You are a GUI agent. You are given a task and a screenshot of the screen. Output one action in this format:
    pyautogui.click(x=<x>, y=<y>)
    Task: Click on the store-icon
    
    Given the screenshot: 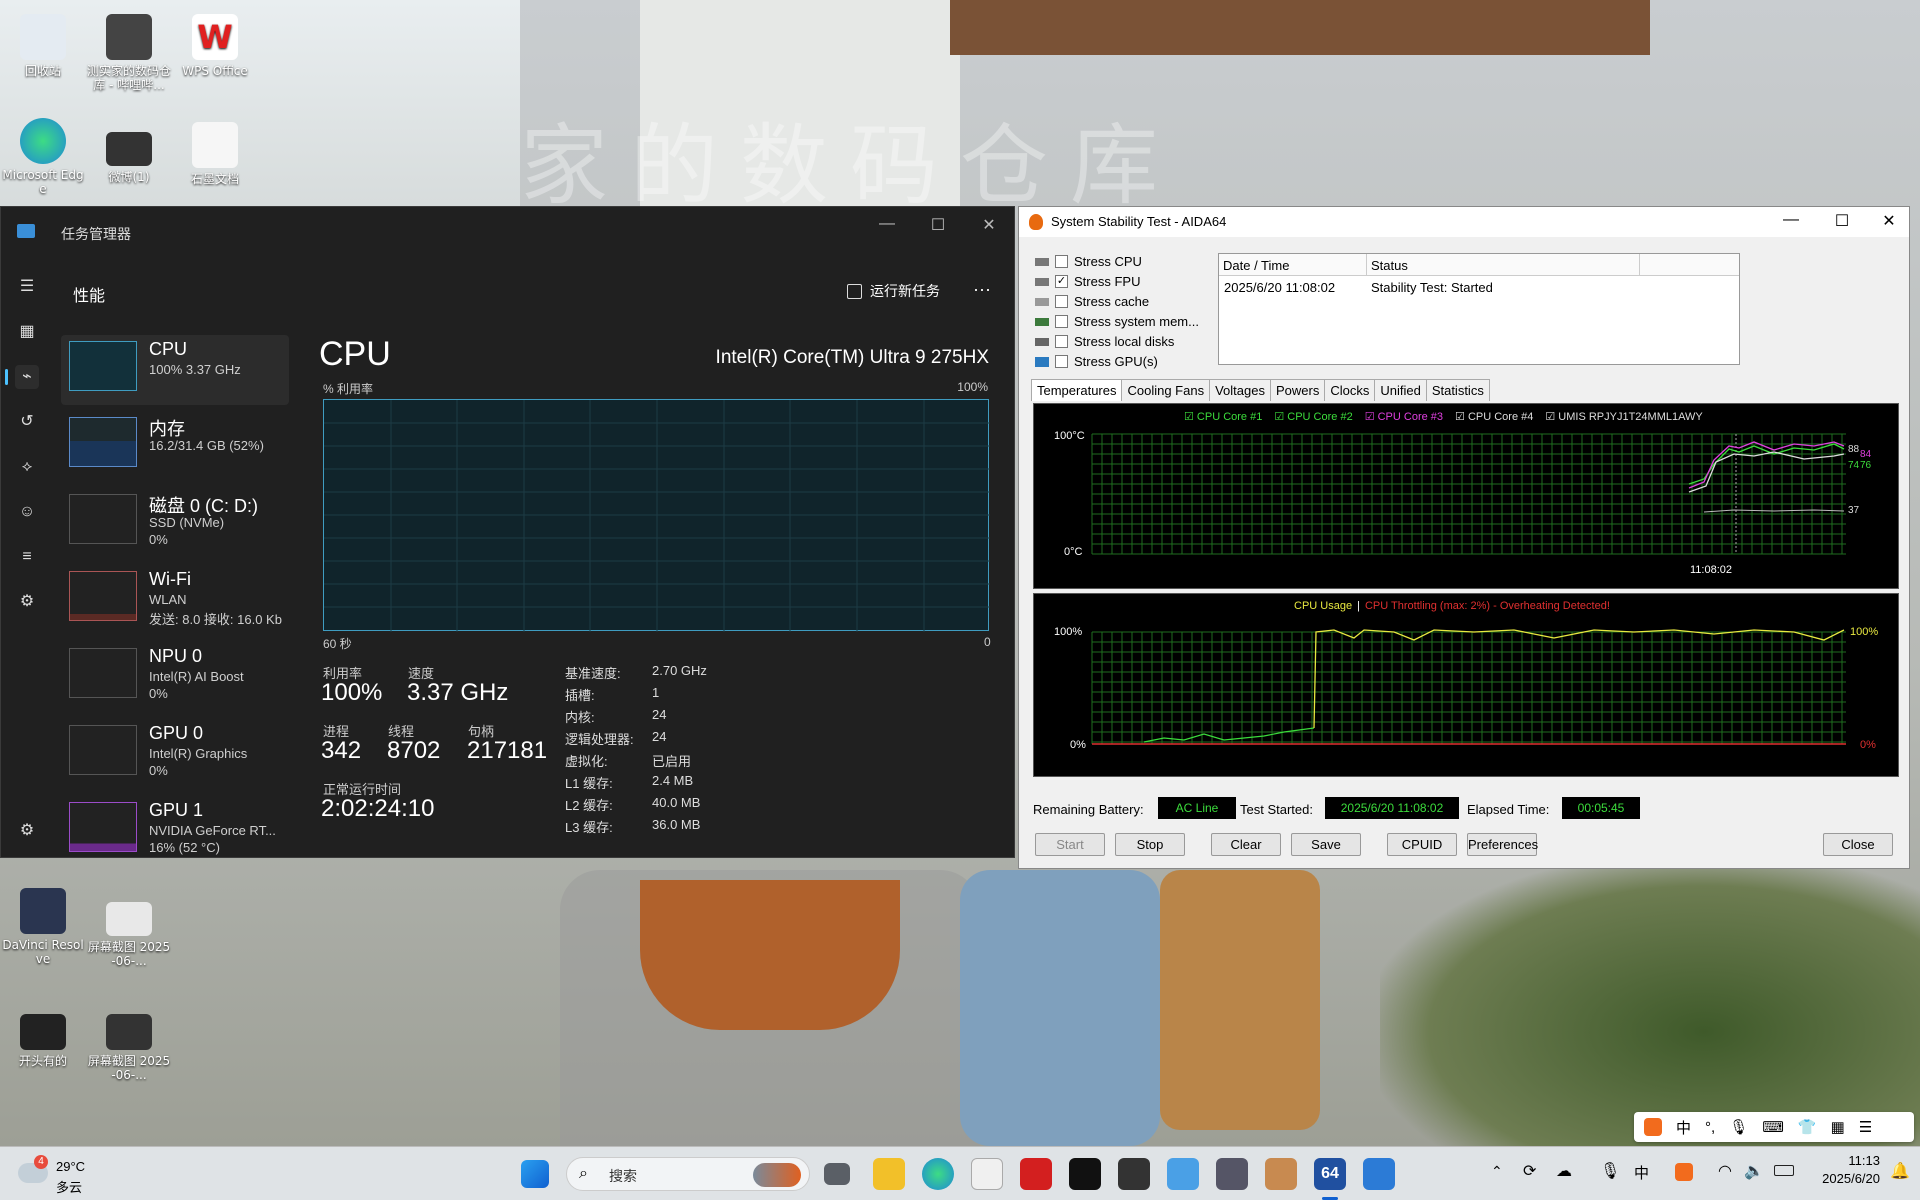 What is the action you would take?
    pyautogui.click(x=987, y=1174)
    